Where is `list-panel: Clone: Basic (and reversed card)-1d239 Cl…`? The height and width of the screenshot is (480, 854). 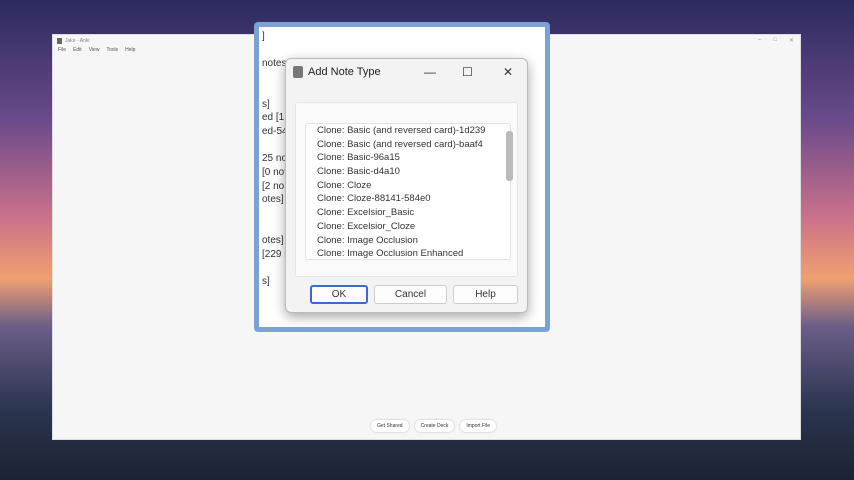
list-panel: Clone: Basic (and reversed card)-1d239 Cl… is located at coordinates (406, 189).